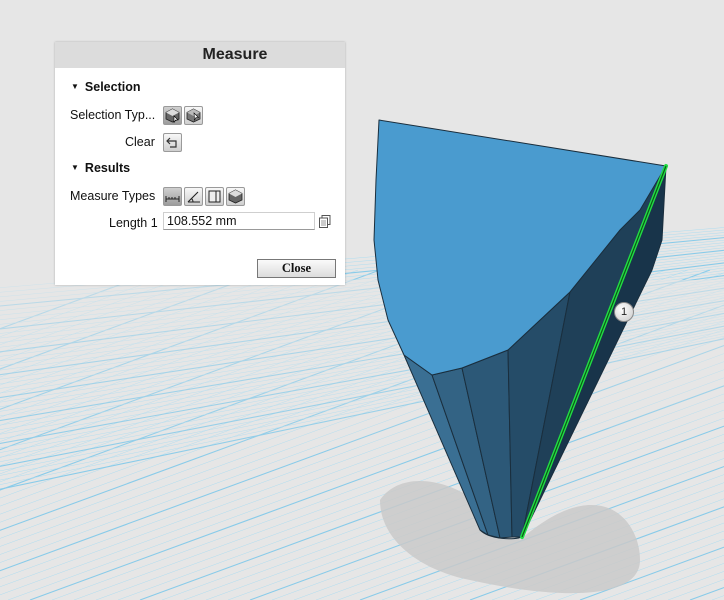  What do you see at coordinates (239, 221) in the screenshot?
I see `length-value-field: 108.552 mm` at bounding box center [239, 221].